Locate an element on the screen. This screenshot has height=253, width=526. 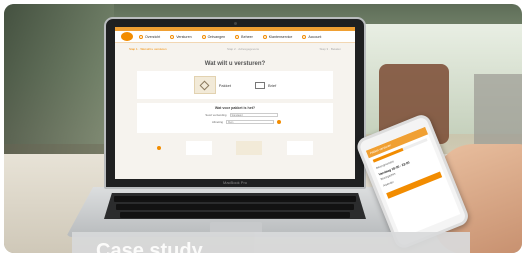
nav-item-ontvangen: Ontvangen is located at coordinates (213, 36).